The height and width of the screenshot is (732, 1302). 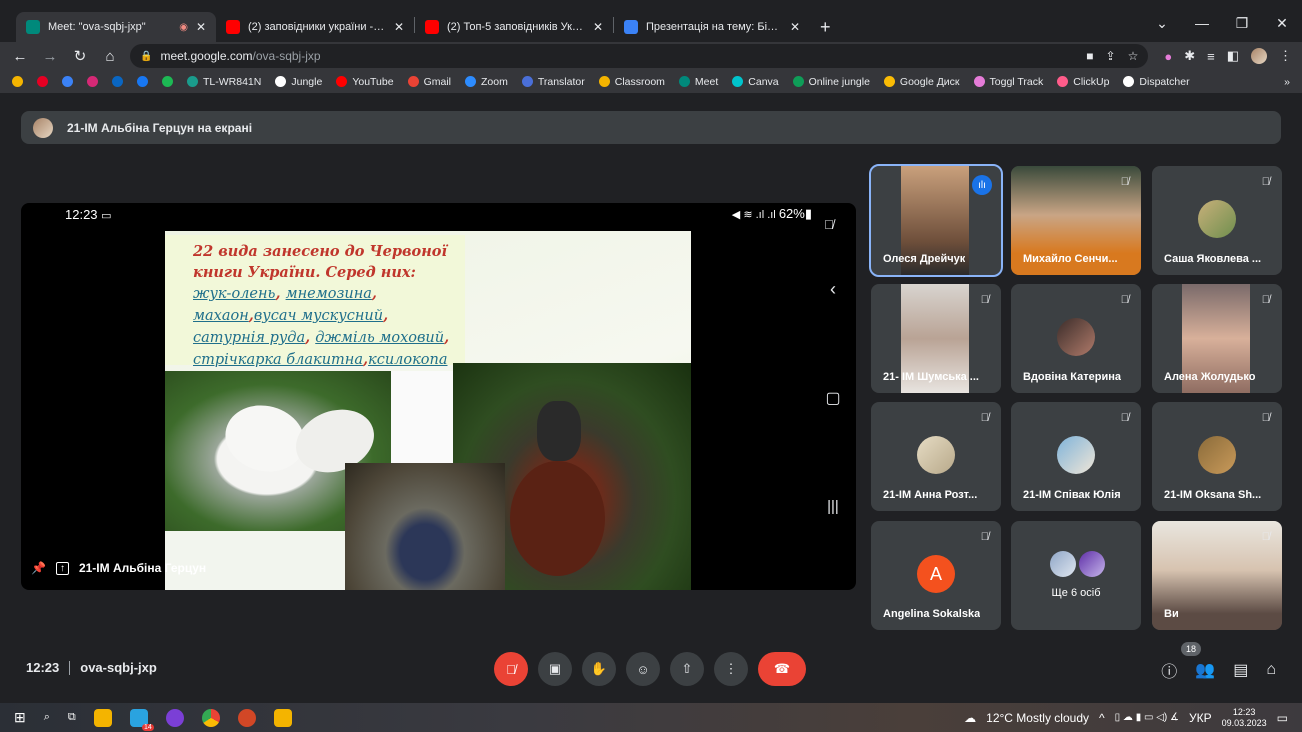 I want to click on bookmark-instagram, so click(x=92, y=81).